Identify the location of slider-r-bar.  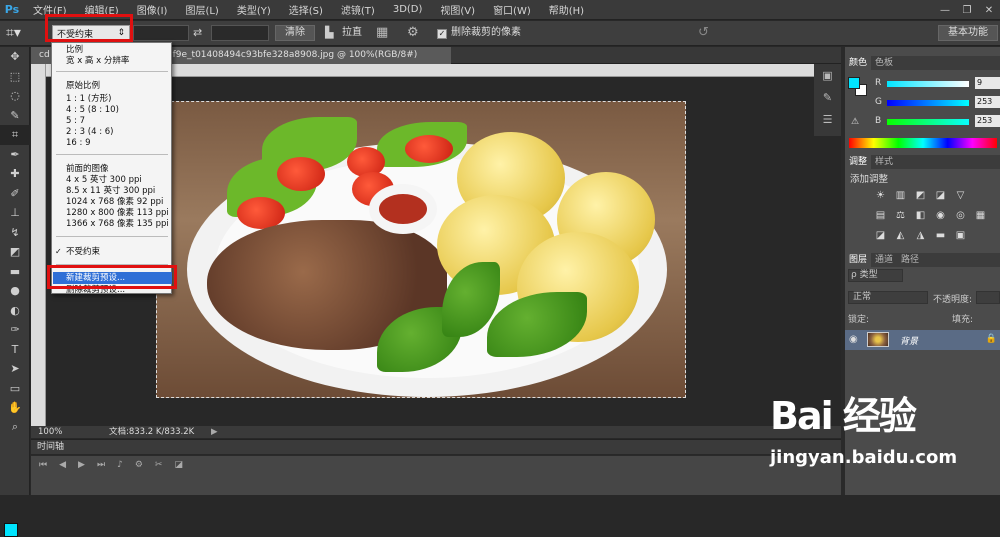
(928, 84).